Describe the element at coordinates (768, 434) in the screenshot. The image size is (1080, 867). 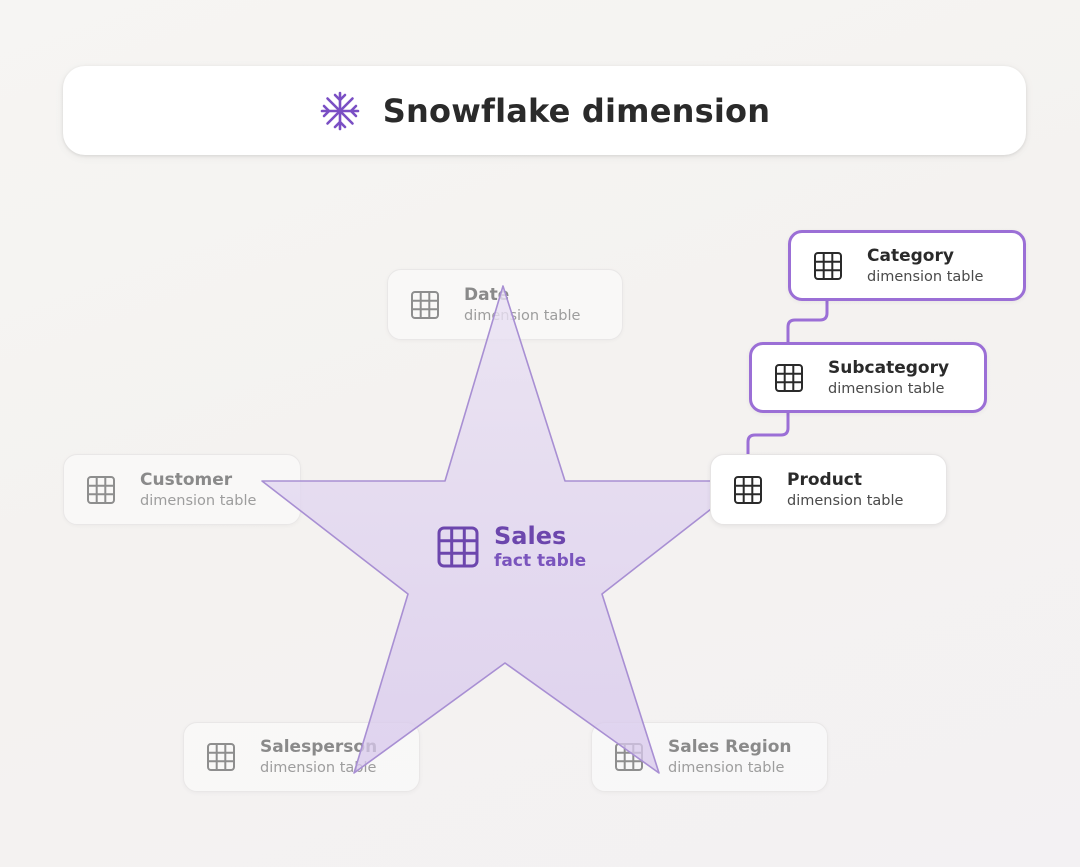
I see `connector-subcategory-product` at that location.